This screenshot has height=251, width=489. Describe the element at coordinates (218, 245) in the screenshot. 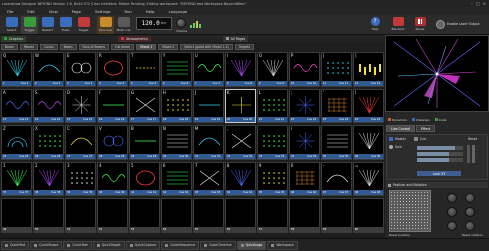

I see `page-tab: QuickTimeline` at that location.